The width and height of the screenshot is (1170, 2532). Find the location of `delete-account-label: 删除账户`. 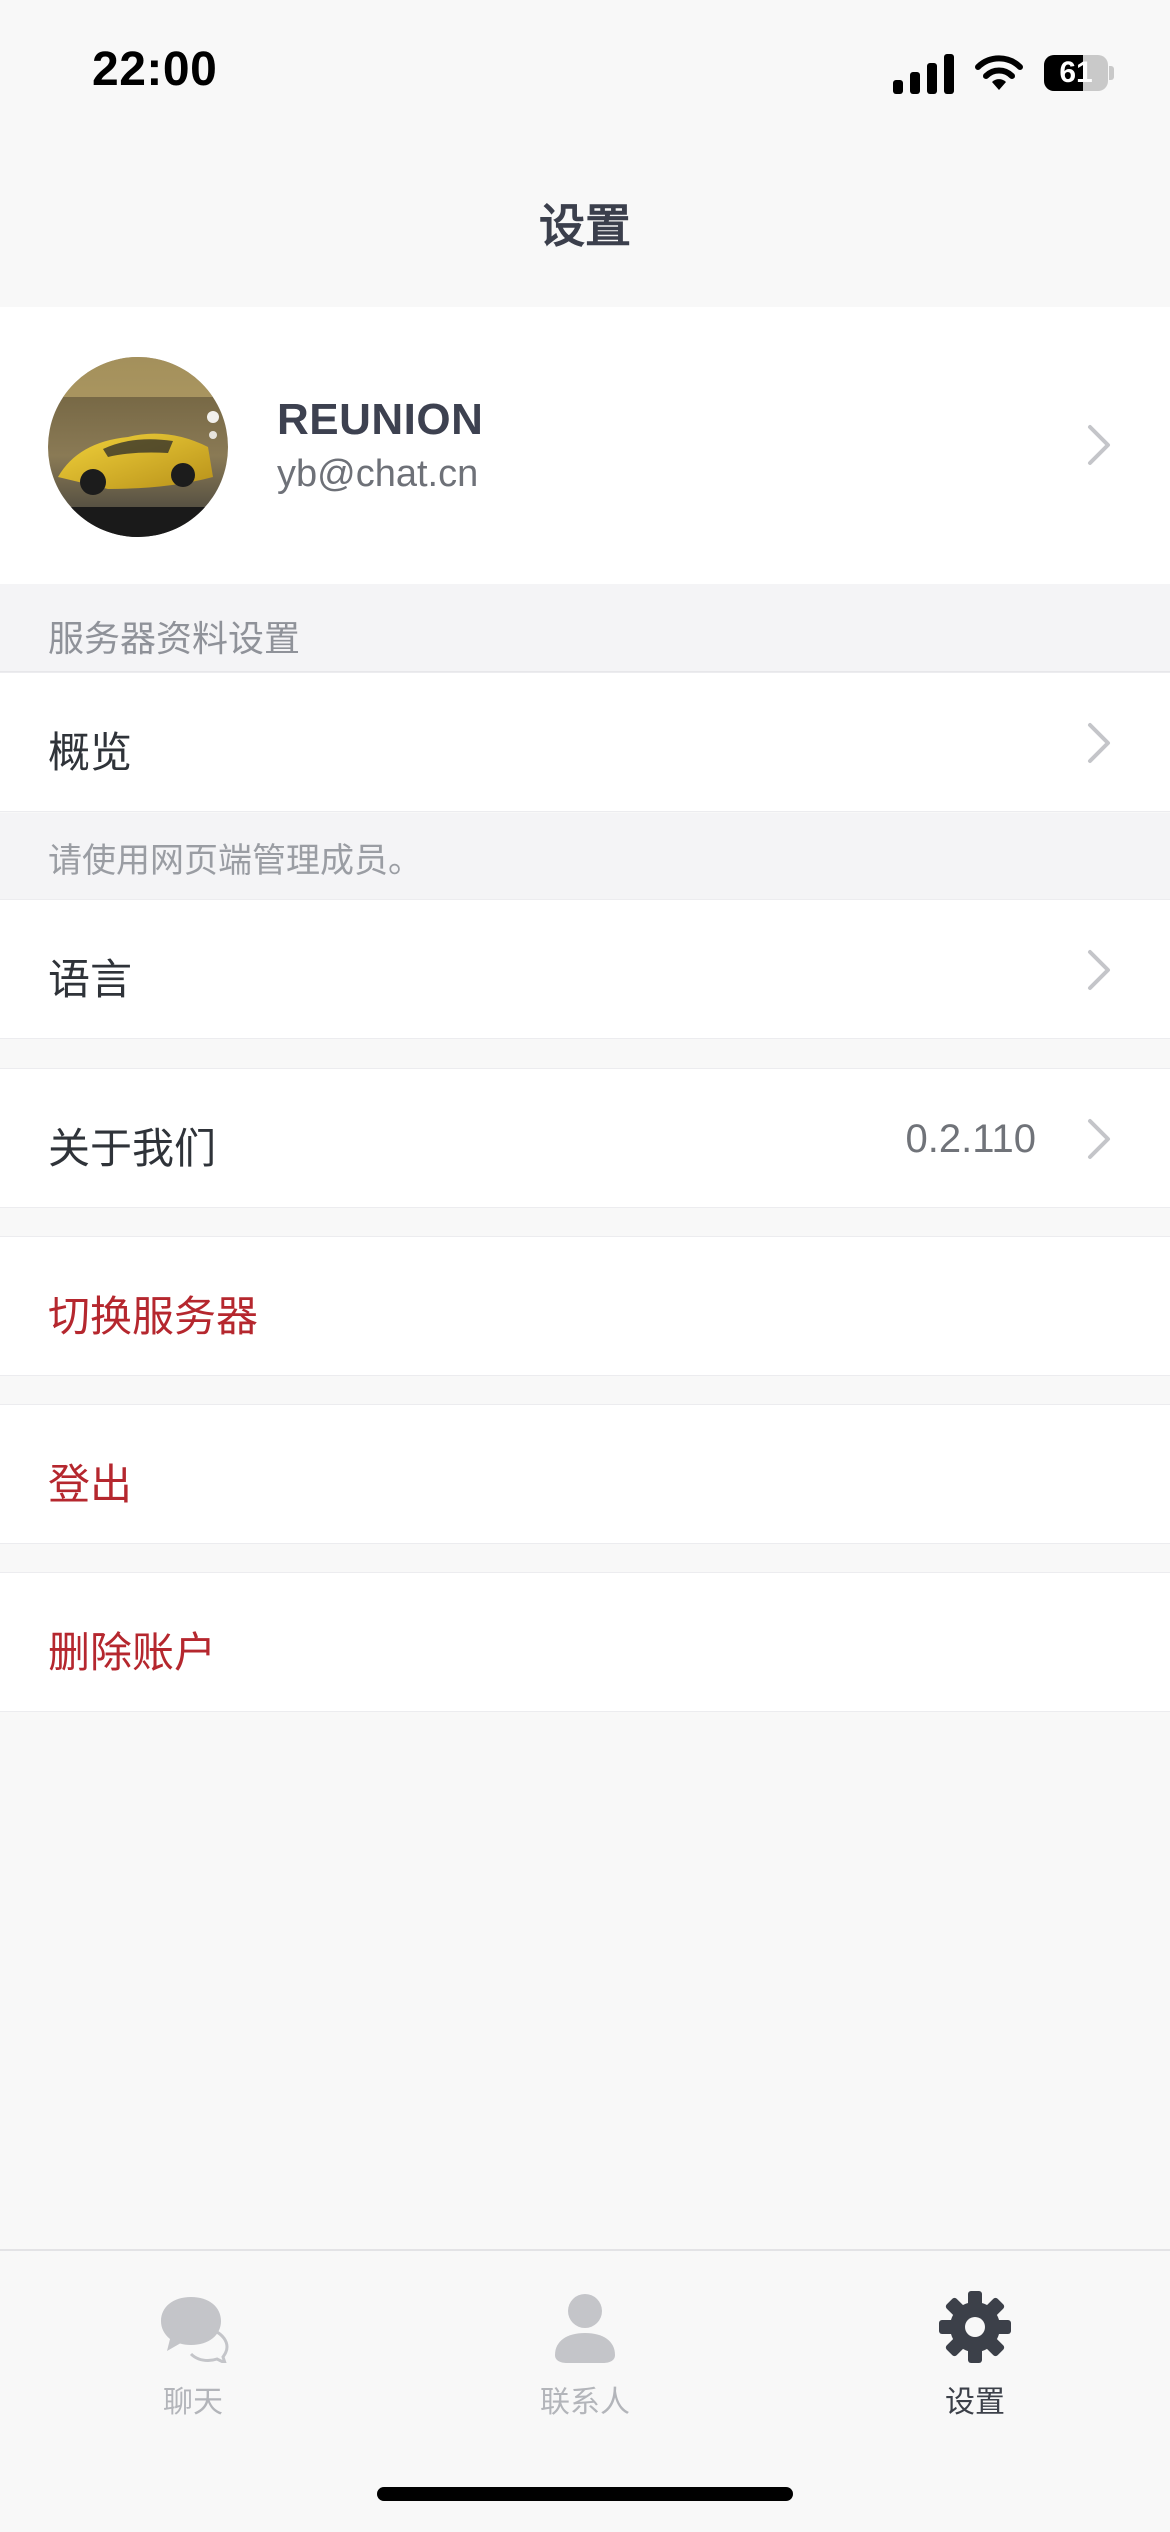

delete-account-label: 删除账户 is located at coordinates (132, 1652).